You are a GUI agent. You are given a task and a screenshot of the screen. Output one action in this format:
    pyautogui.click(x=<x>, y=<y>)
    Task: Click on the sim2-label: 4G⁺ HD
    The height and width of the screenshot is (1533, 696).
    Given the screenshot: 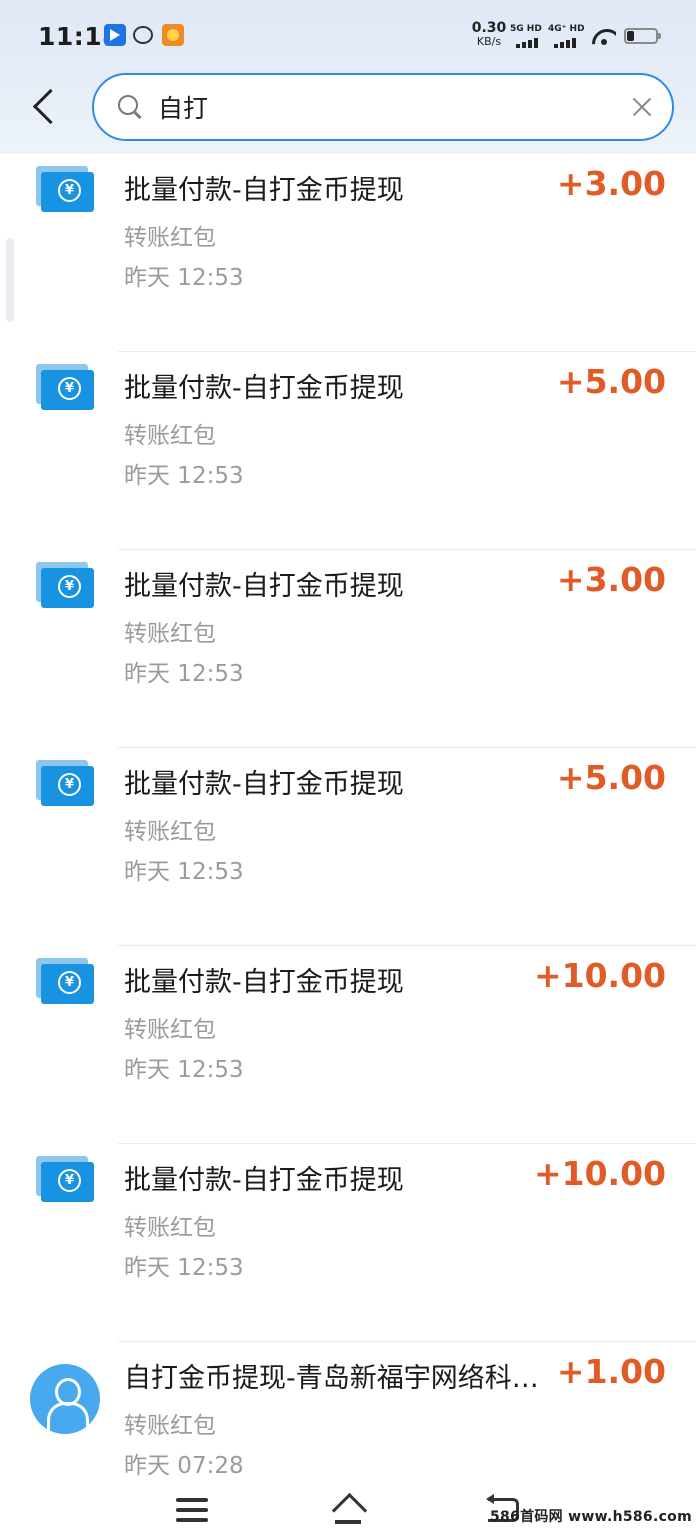 What is the action you would take?
    pyautogui.click(x=566, y=29)
    